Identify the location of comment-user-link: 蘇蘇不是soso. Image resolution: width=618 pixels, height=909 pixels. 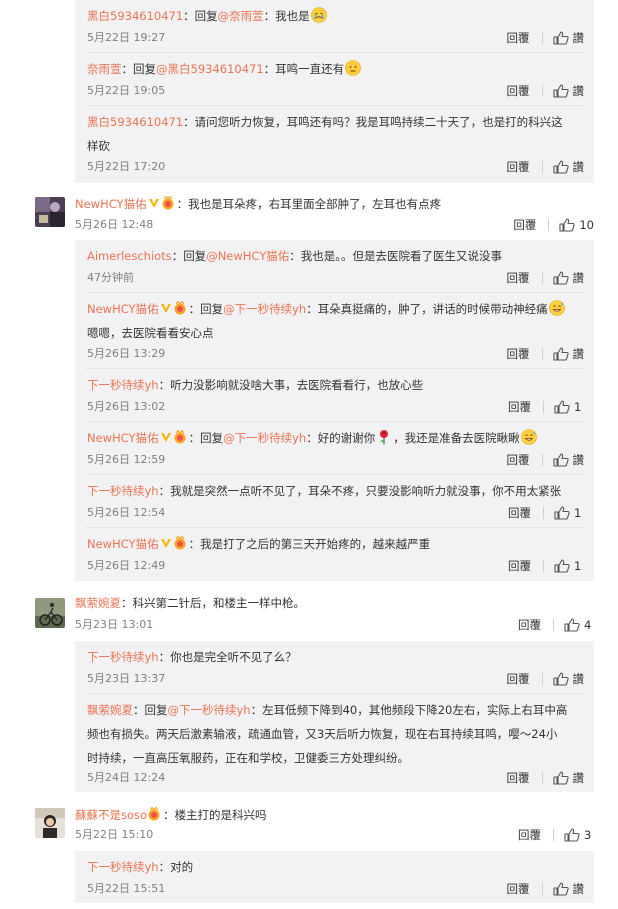
(111, 815).